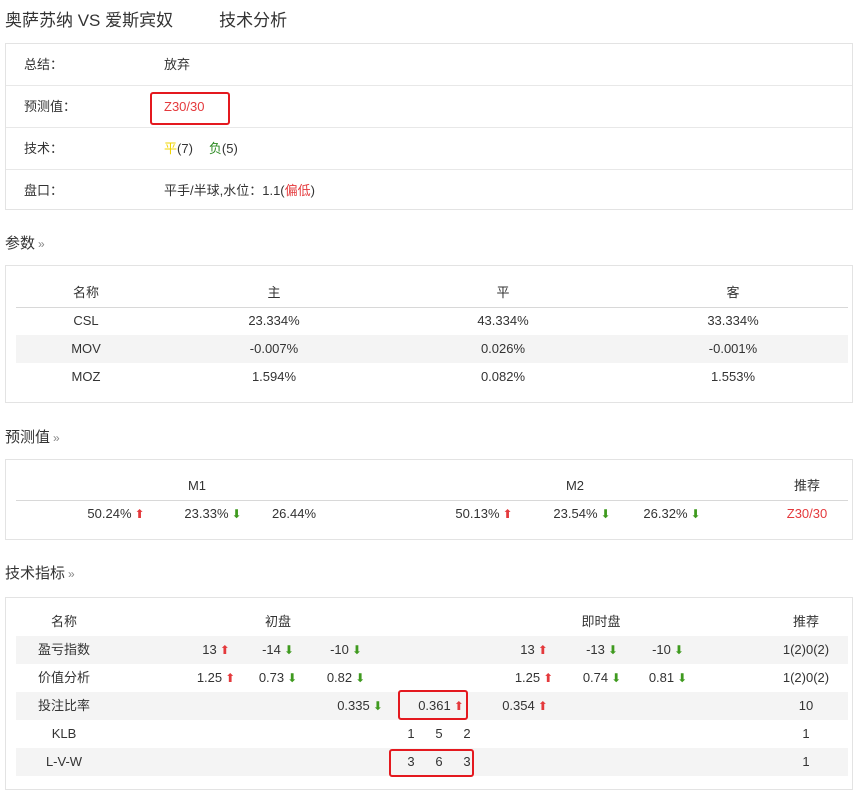 The height and width of the screenshot is (792, 855). What do you see at coordinates (503, 292) in the screenshot?
I see `column-header: 平` at bounding box center [503, 292].